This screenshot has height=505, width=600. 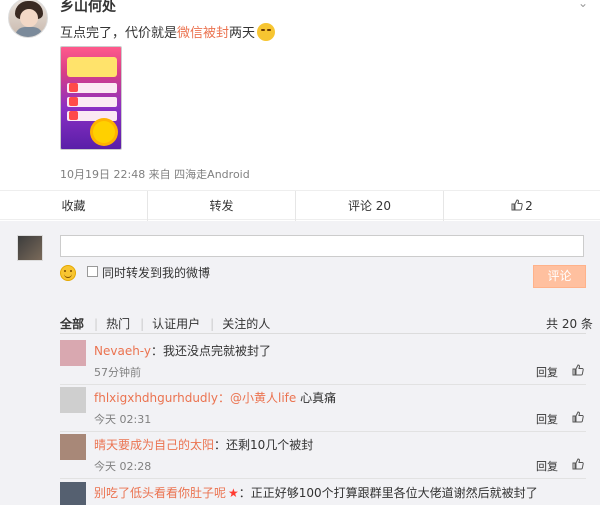 I want to click on action-bar: 收藏 转发 评论 20 2, so click(x=300, y=205).